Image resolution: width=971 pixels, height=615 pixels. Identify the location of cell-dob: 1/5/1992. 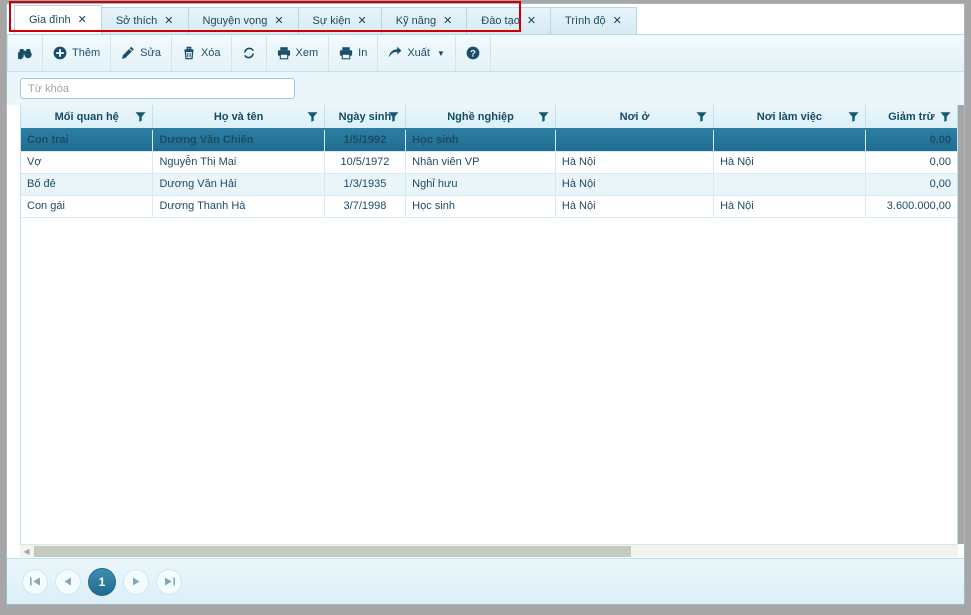
(365, 140).